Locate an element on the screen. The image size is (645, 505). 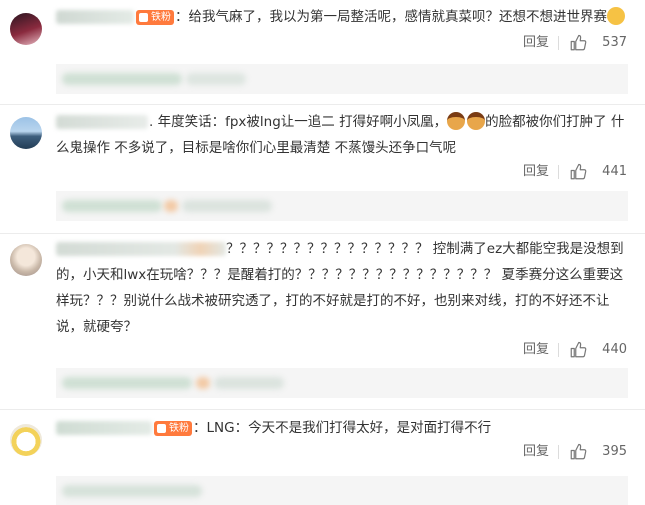
like-count: 440 is located at coordinates (614, 349).